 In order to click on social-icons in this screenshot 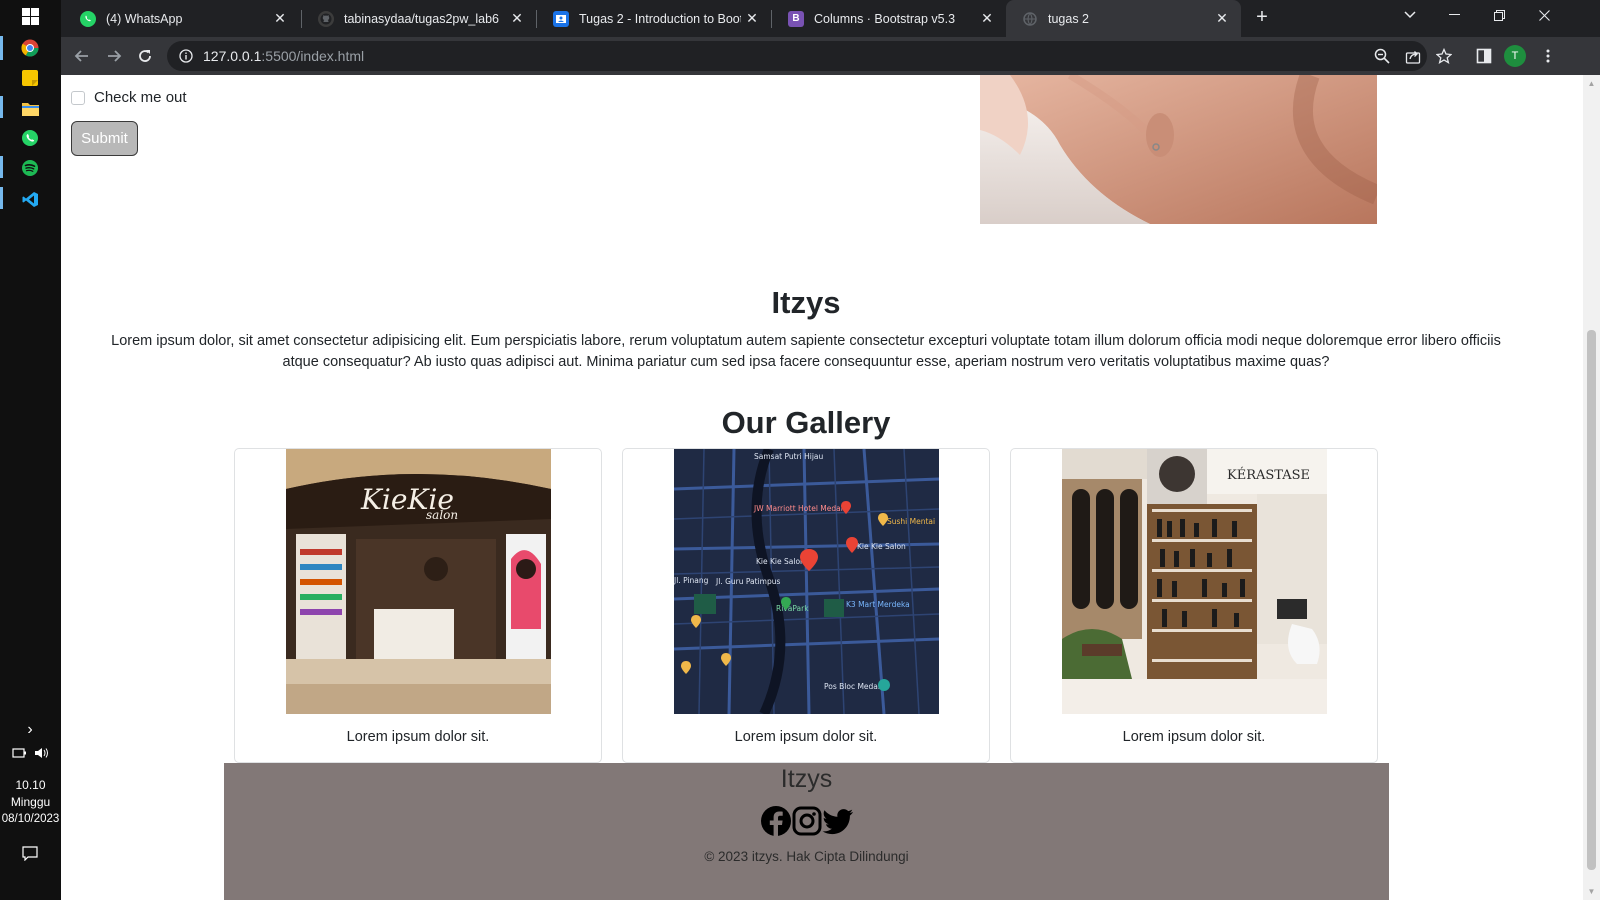, I will do `click(807, 823)`.